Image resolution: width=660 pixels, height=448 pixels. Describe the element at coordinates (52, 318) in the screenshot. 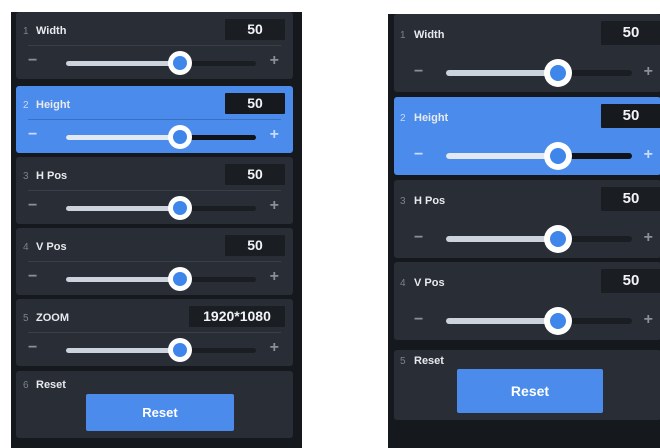

I see `row-label: ZOOM` at that location.